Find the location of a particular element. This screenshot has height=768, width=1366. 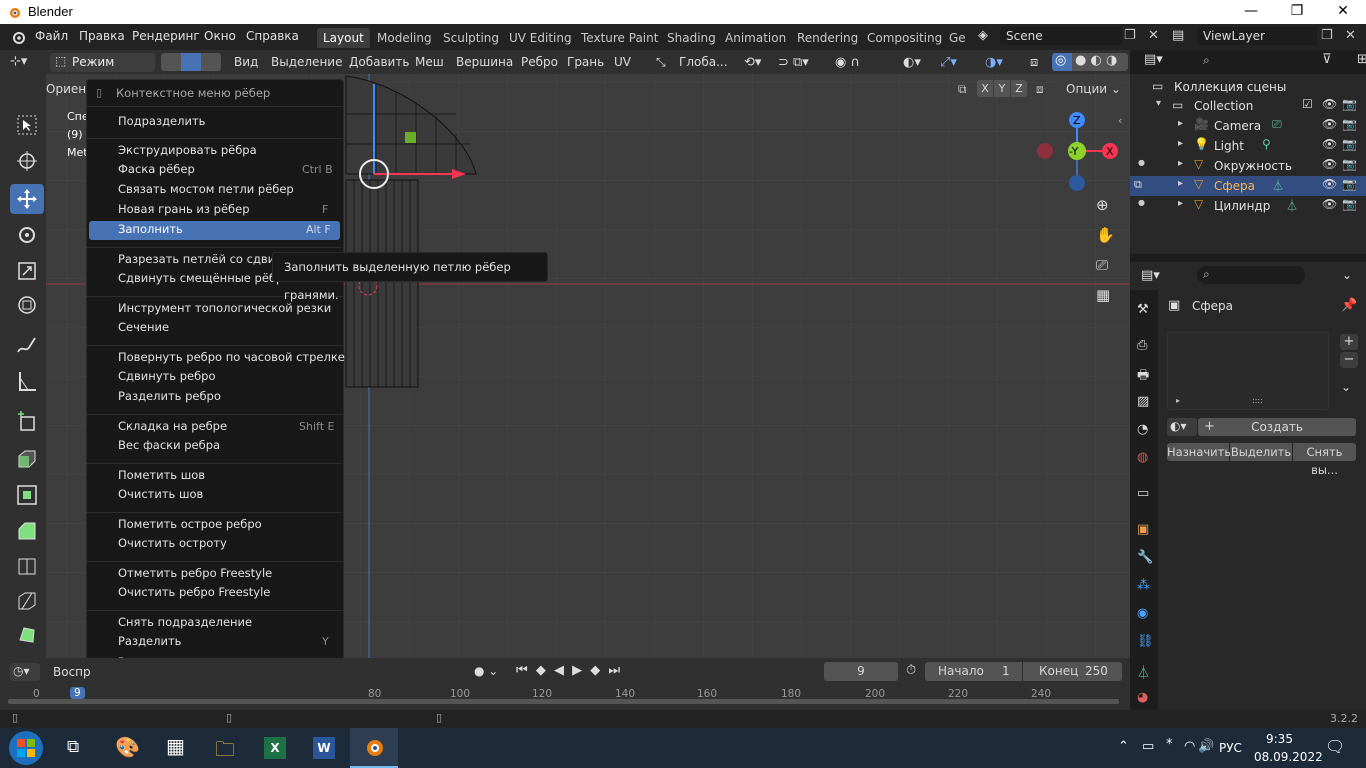

menu-item: Вес фаски ребра is located at coordinates (169, 445).